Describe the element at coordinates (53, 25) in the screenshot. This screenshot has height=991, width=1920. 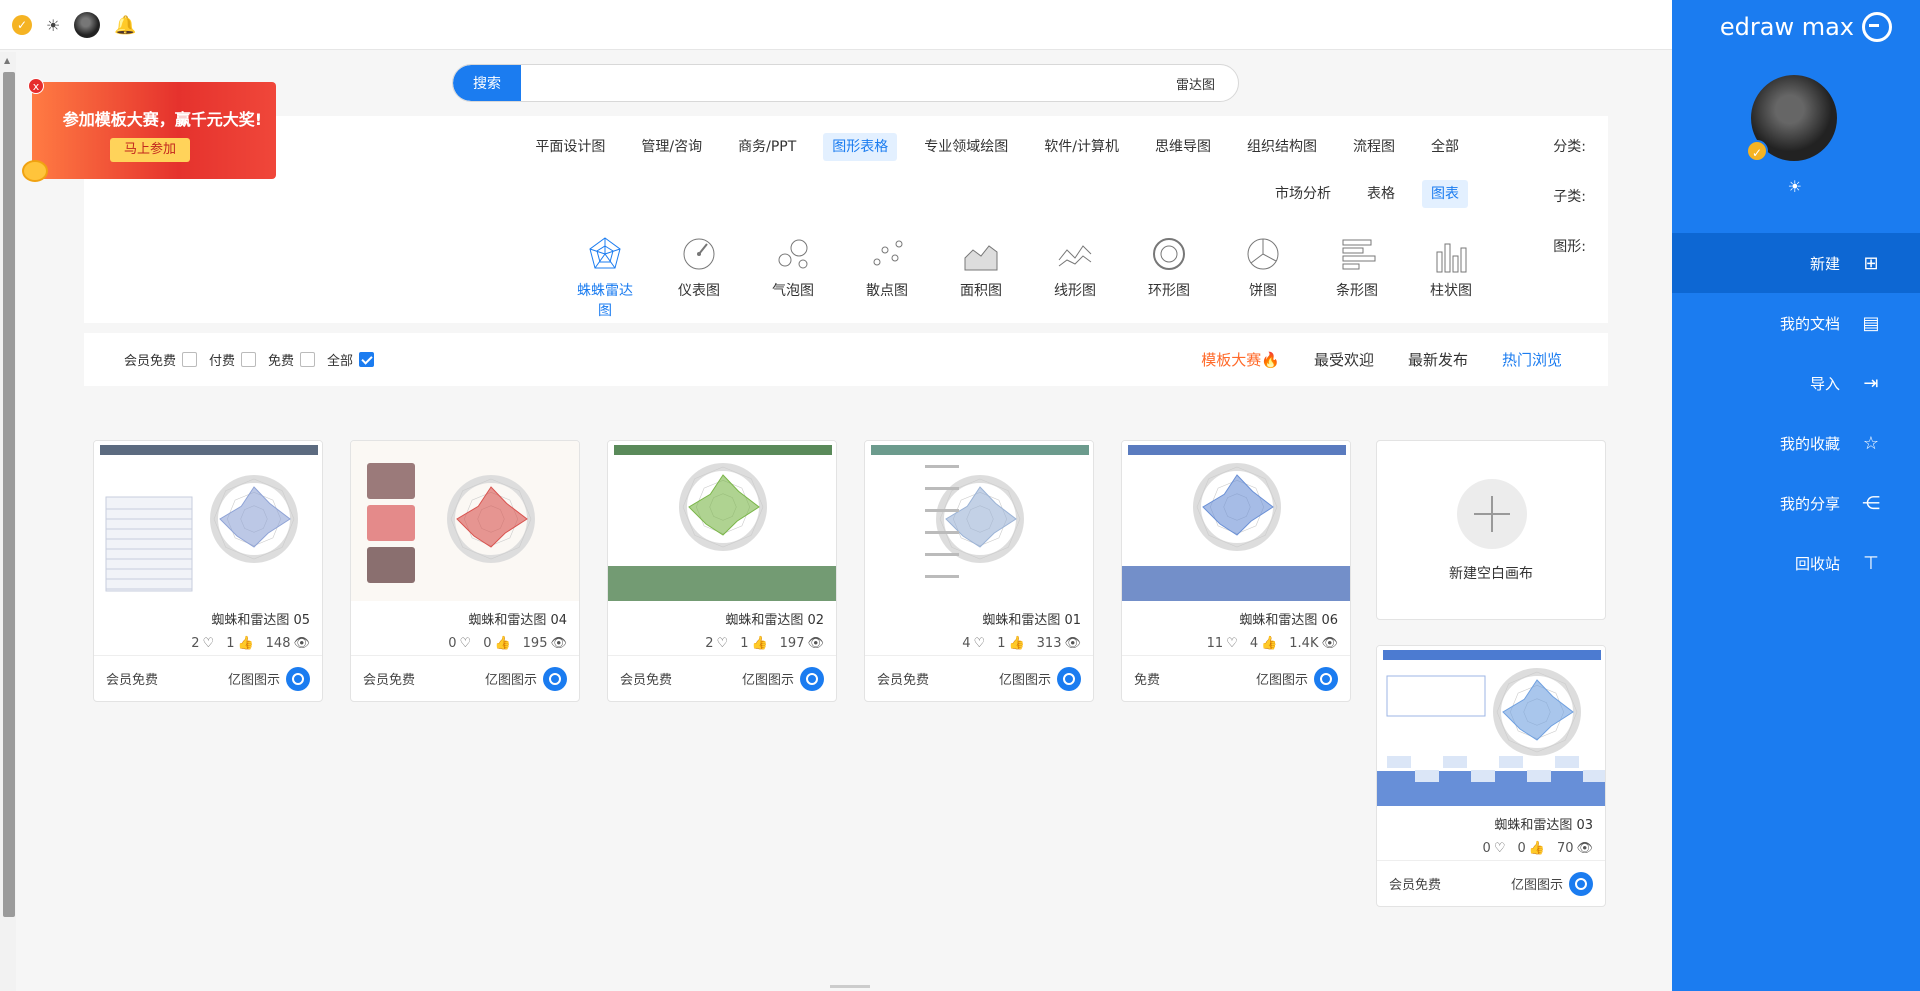
I see `theme-sun-icon: ☀` at that location.